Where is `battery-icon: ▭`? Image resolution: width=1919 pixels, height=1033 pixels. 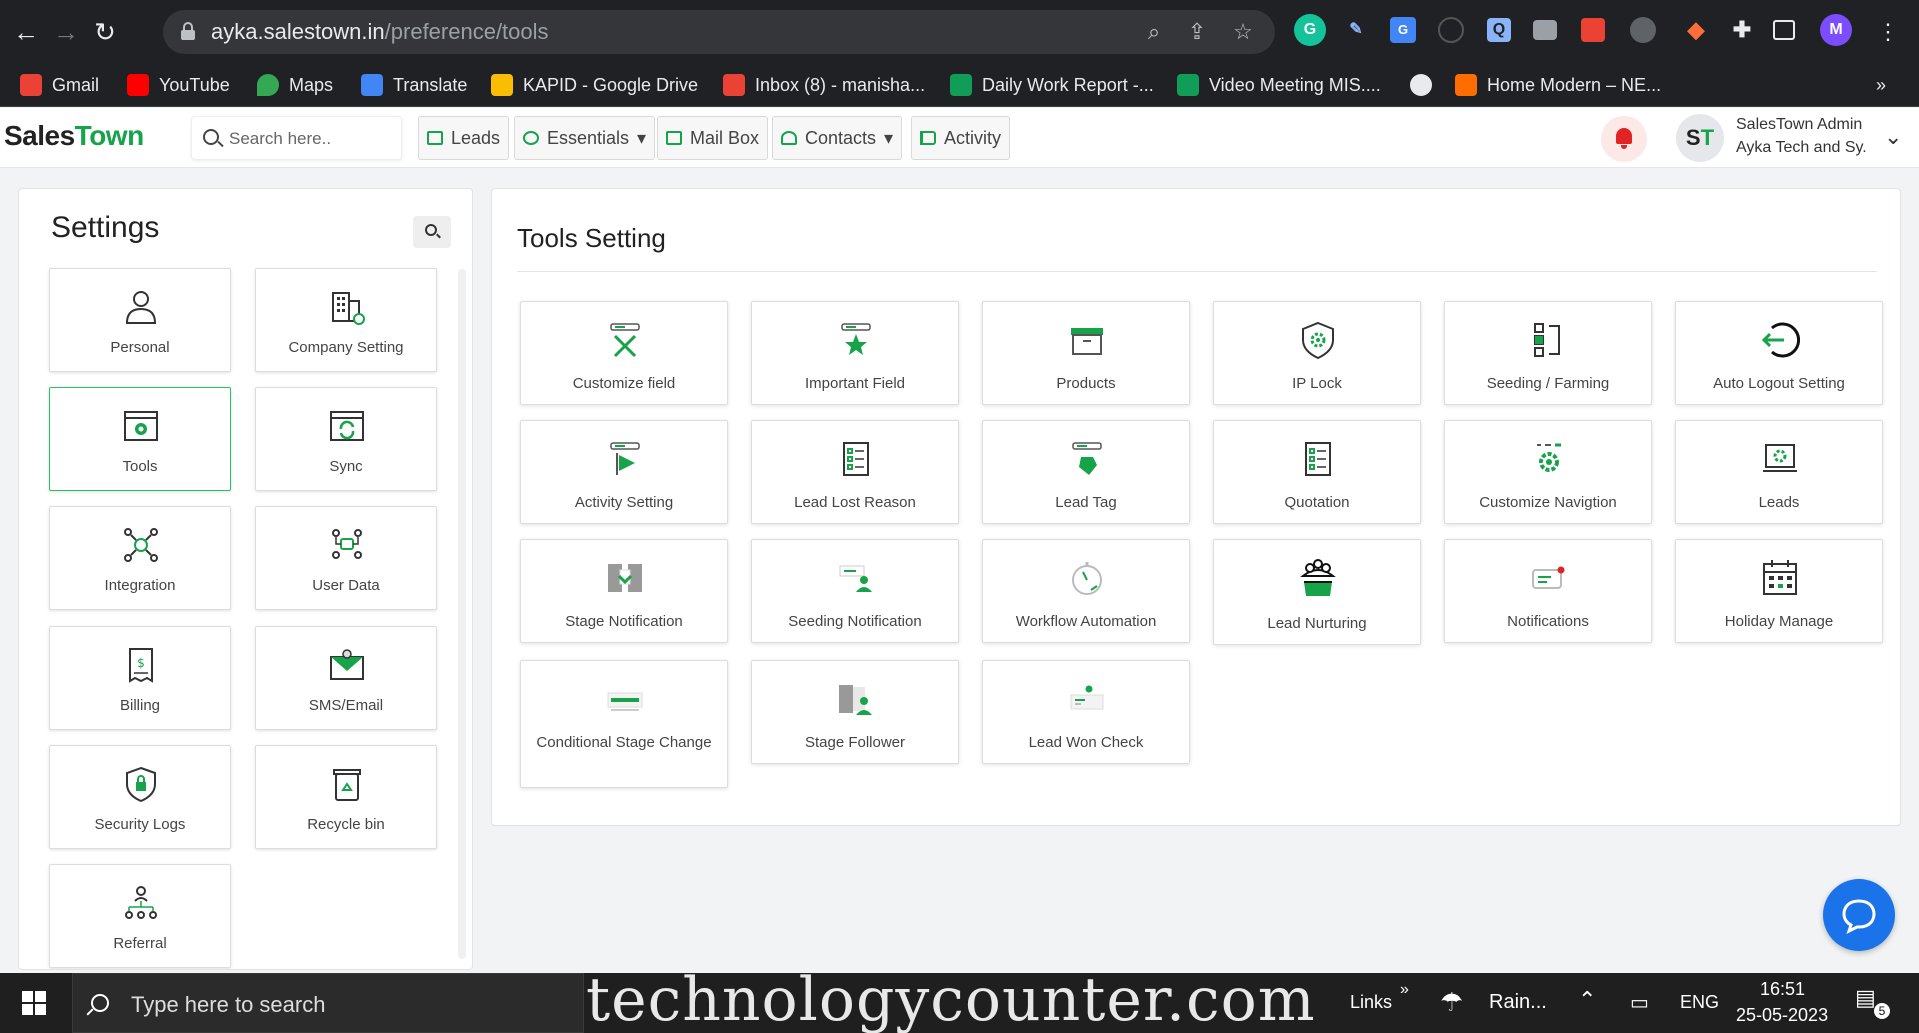
battery-icon: ▭ is located at coordinates (1639, 1002).